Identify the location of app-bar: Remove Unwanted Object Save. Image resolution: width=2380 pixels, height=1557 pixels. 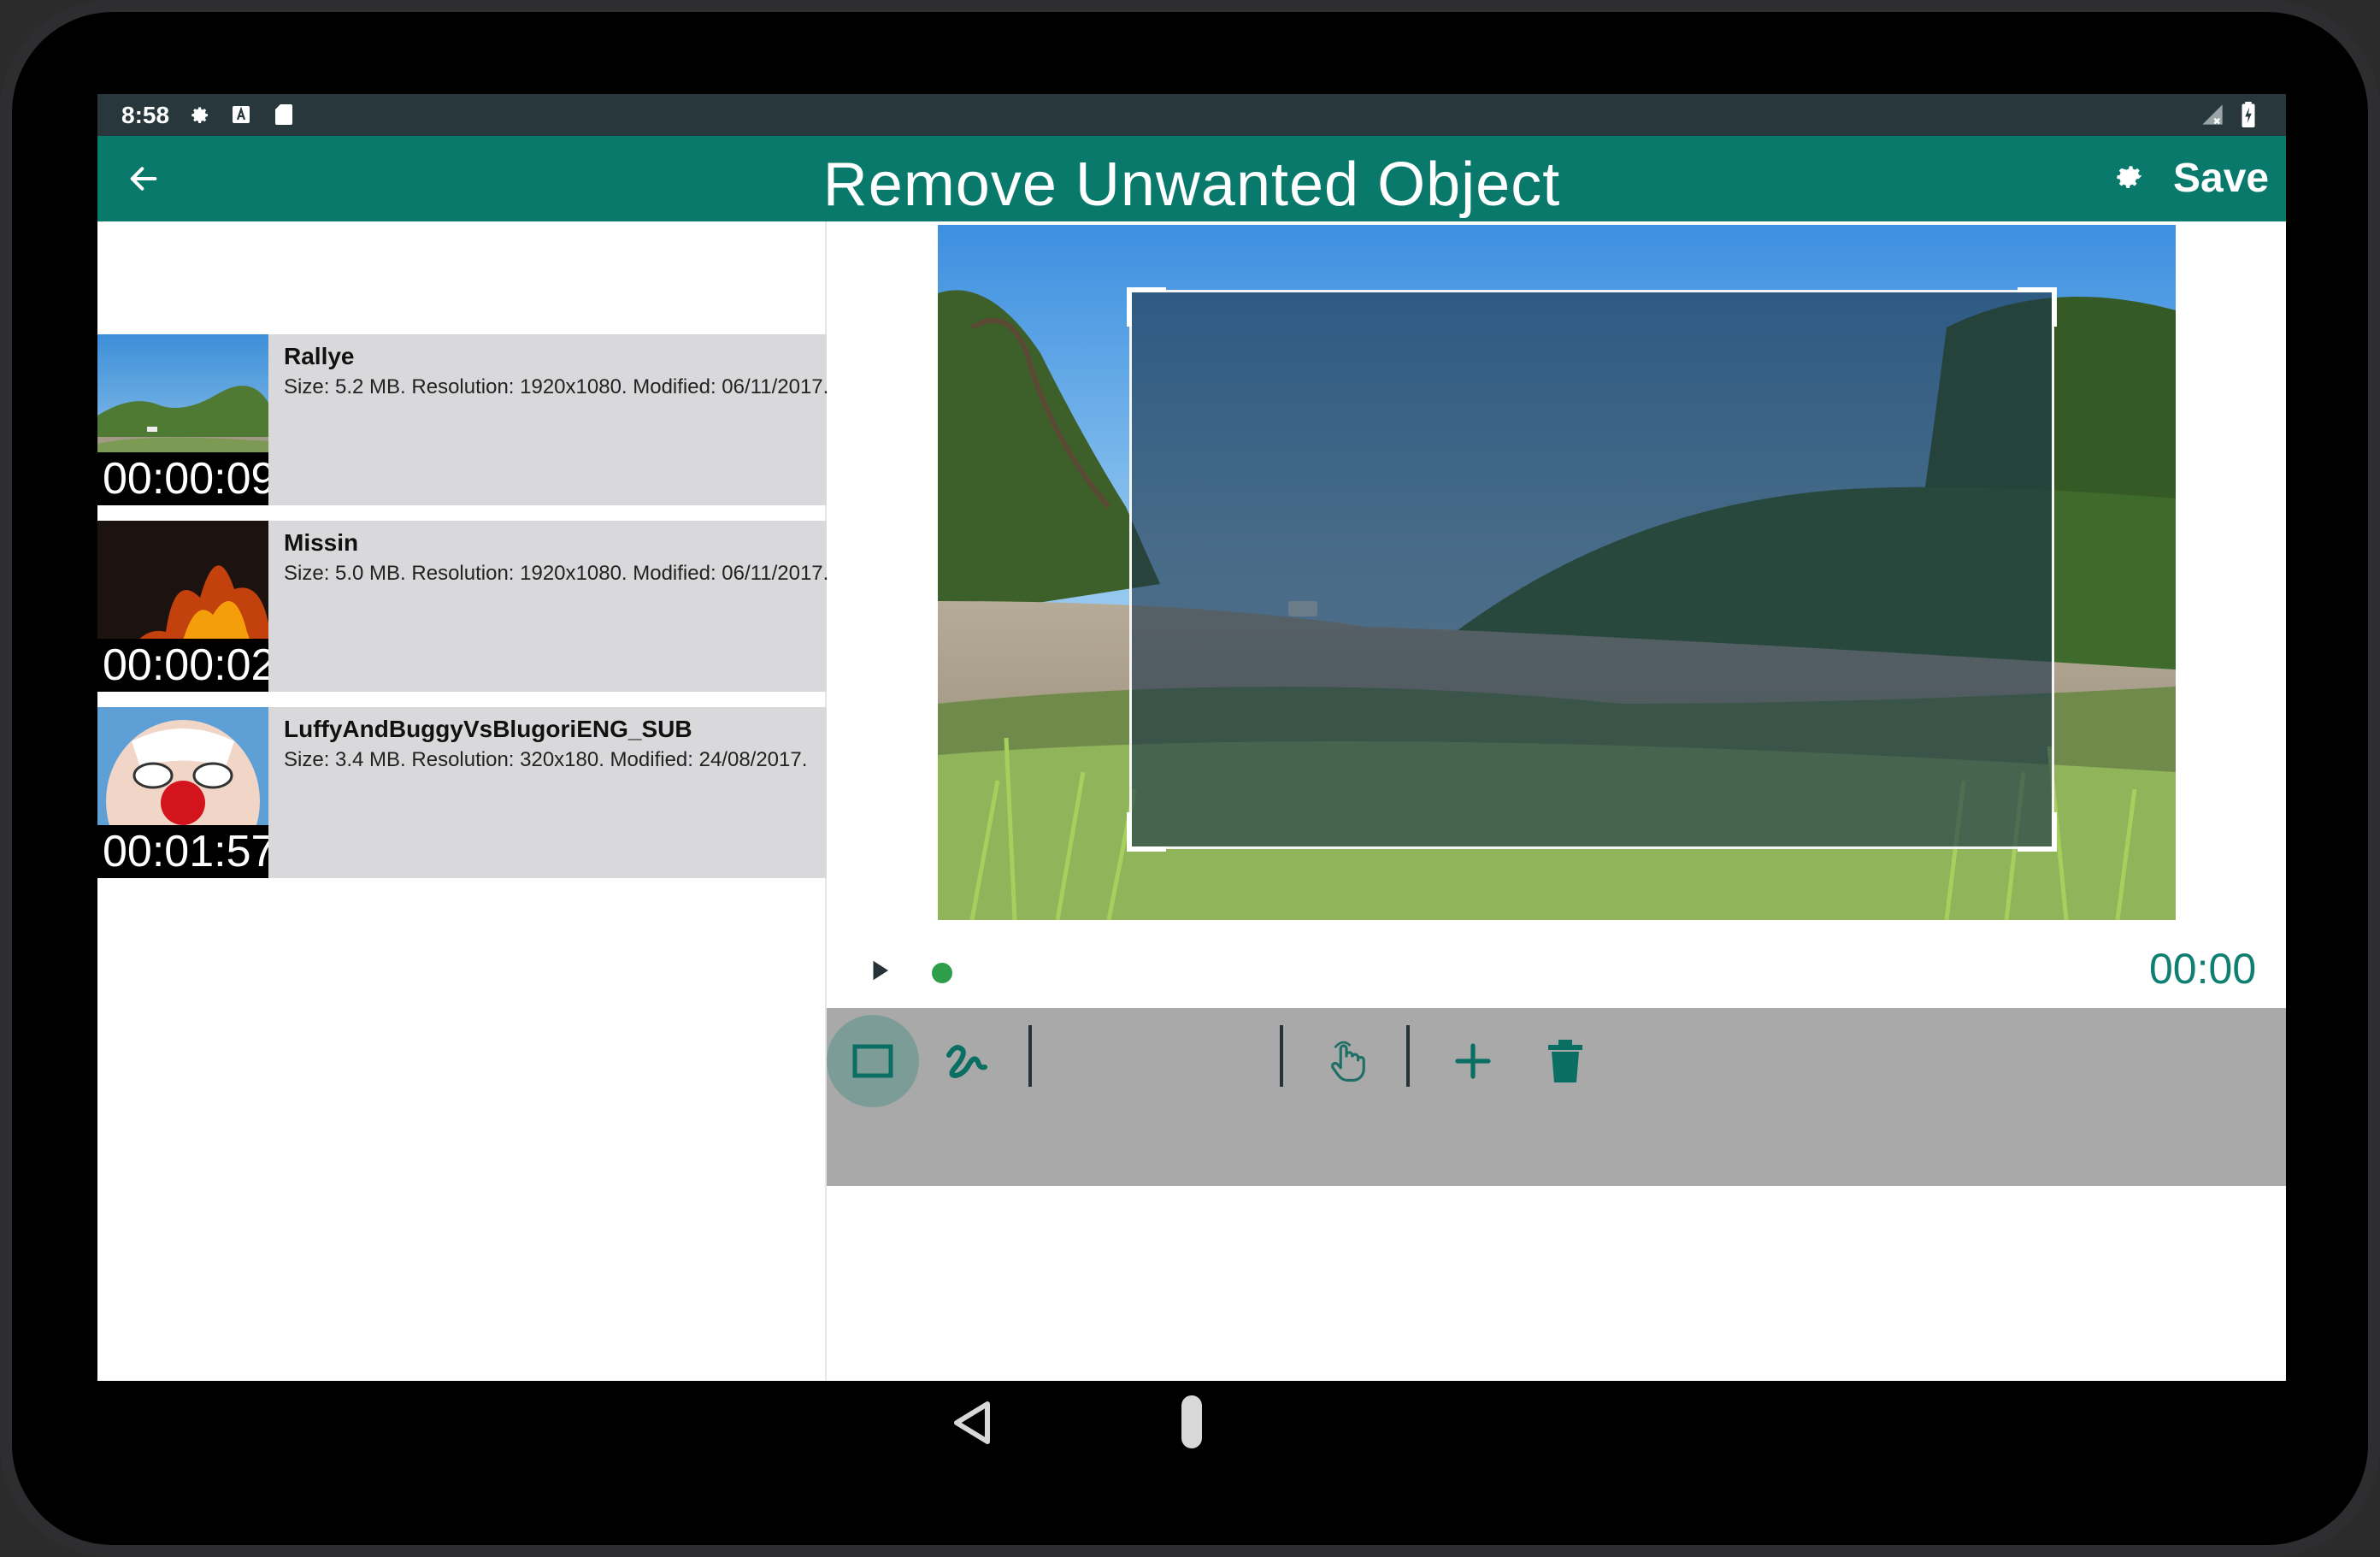
(1192, 178).